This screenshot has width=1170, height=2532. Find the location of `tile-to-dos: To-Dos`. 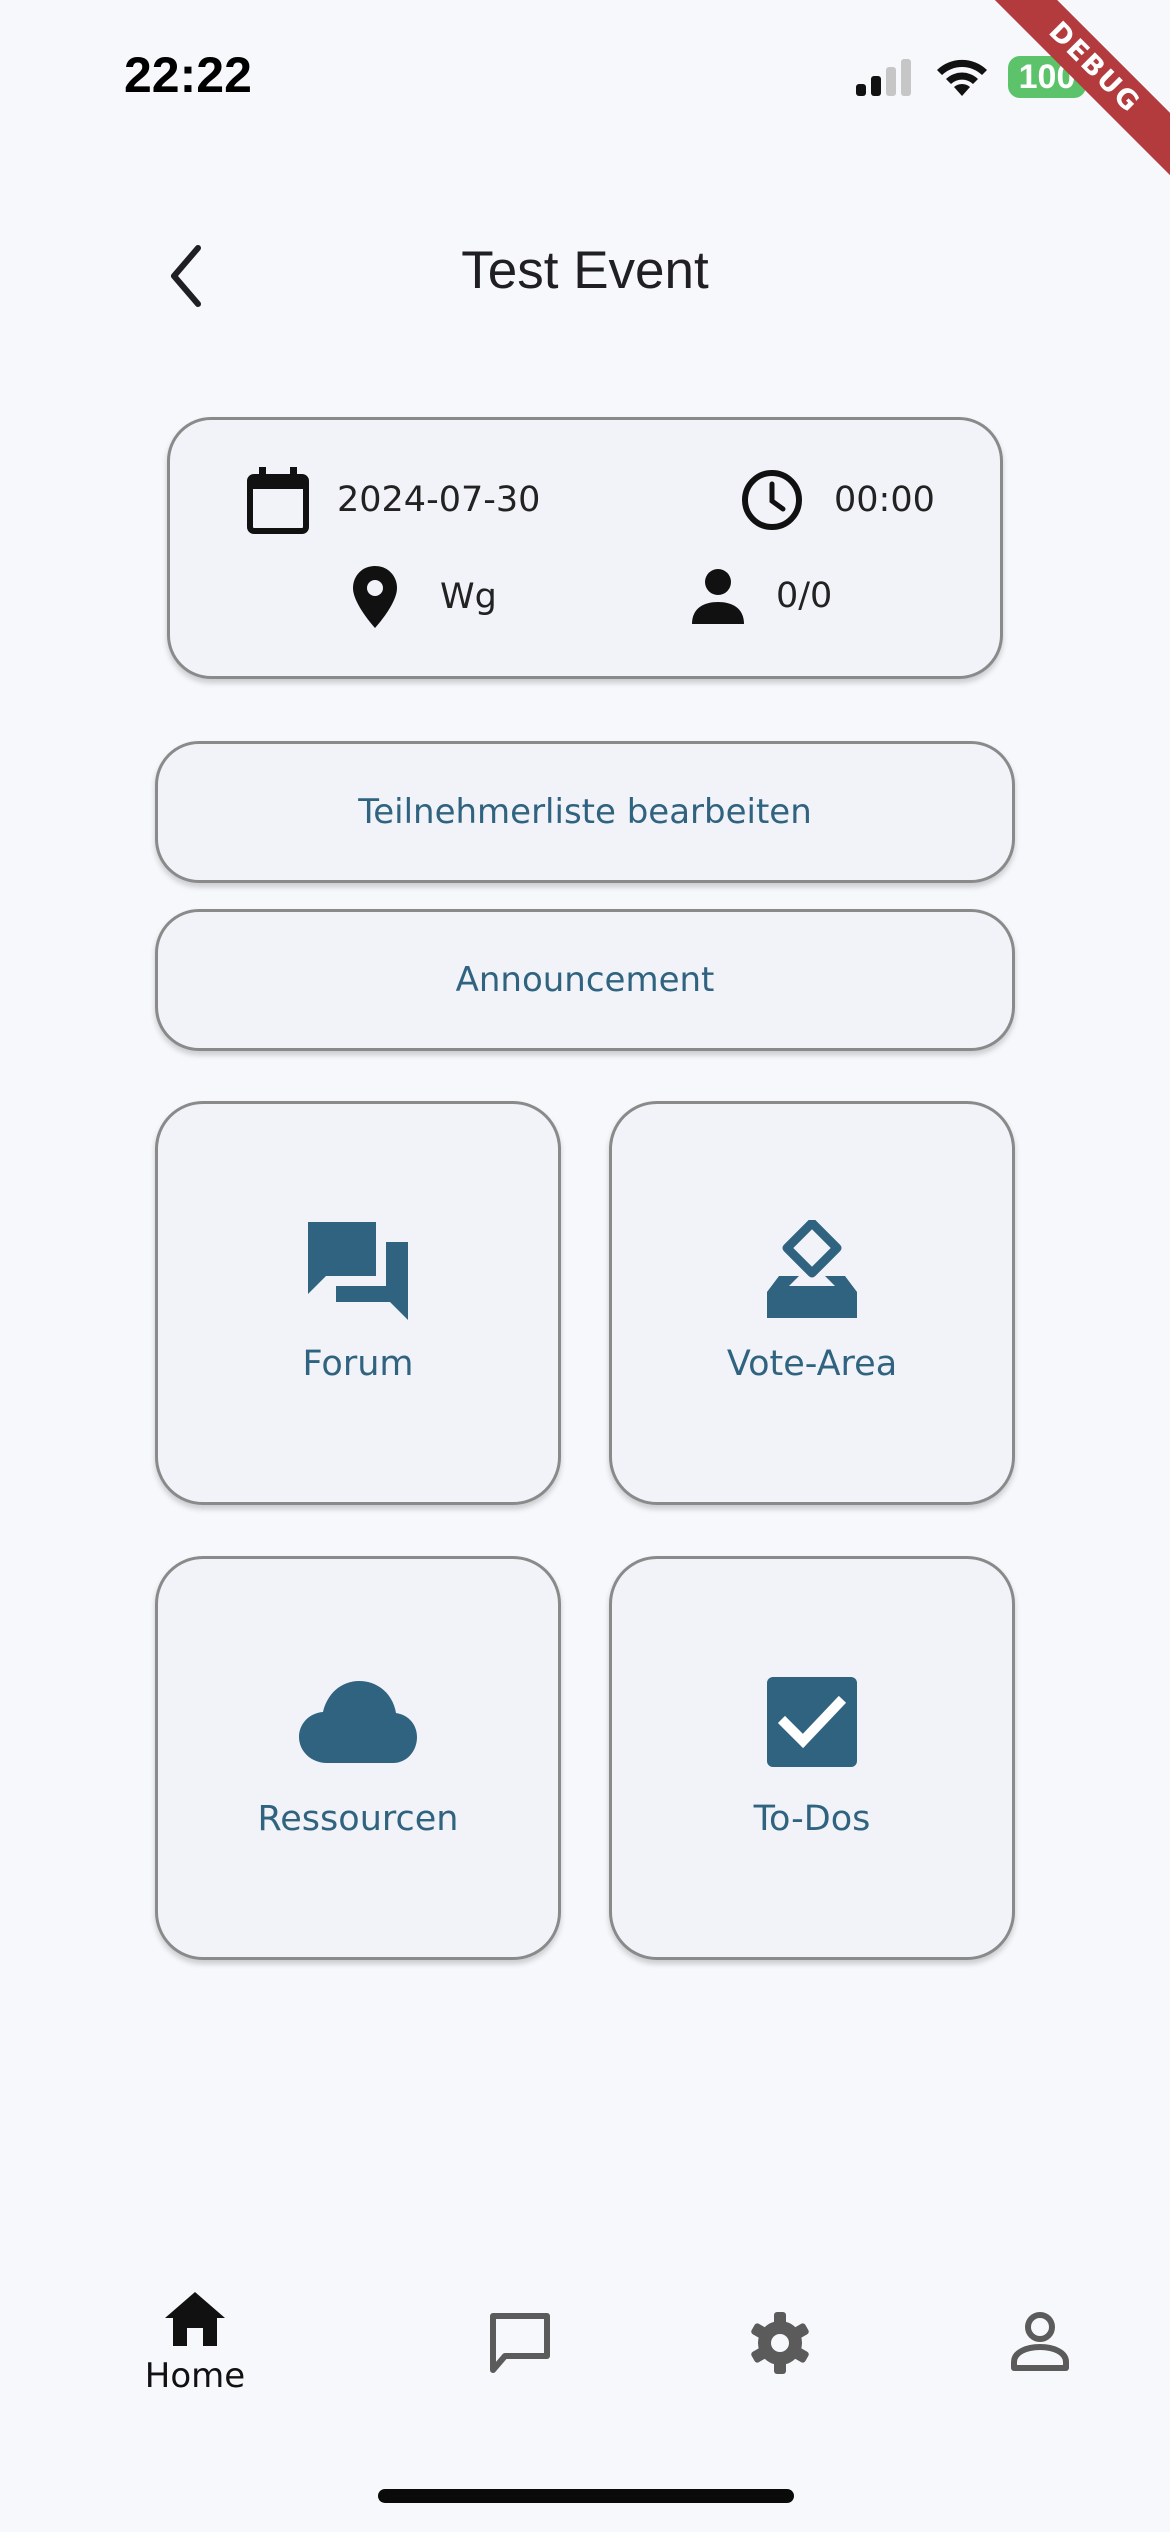

tile-to-dos: To-Dos is located at coordinates (812, 1758).